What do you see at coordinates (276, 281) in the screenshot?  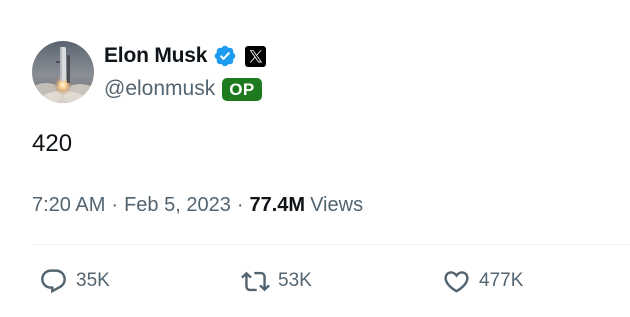 I see `retweet-button: 53K` at bounding box center [276, 281].